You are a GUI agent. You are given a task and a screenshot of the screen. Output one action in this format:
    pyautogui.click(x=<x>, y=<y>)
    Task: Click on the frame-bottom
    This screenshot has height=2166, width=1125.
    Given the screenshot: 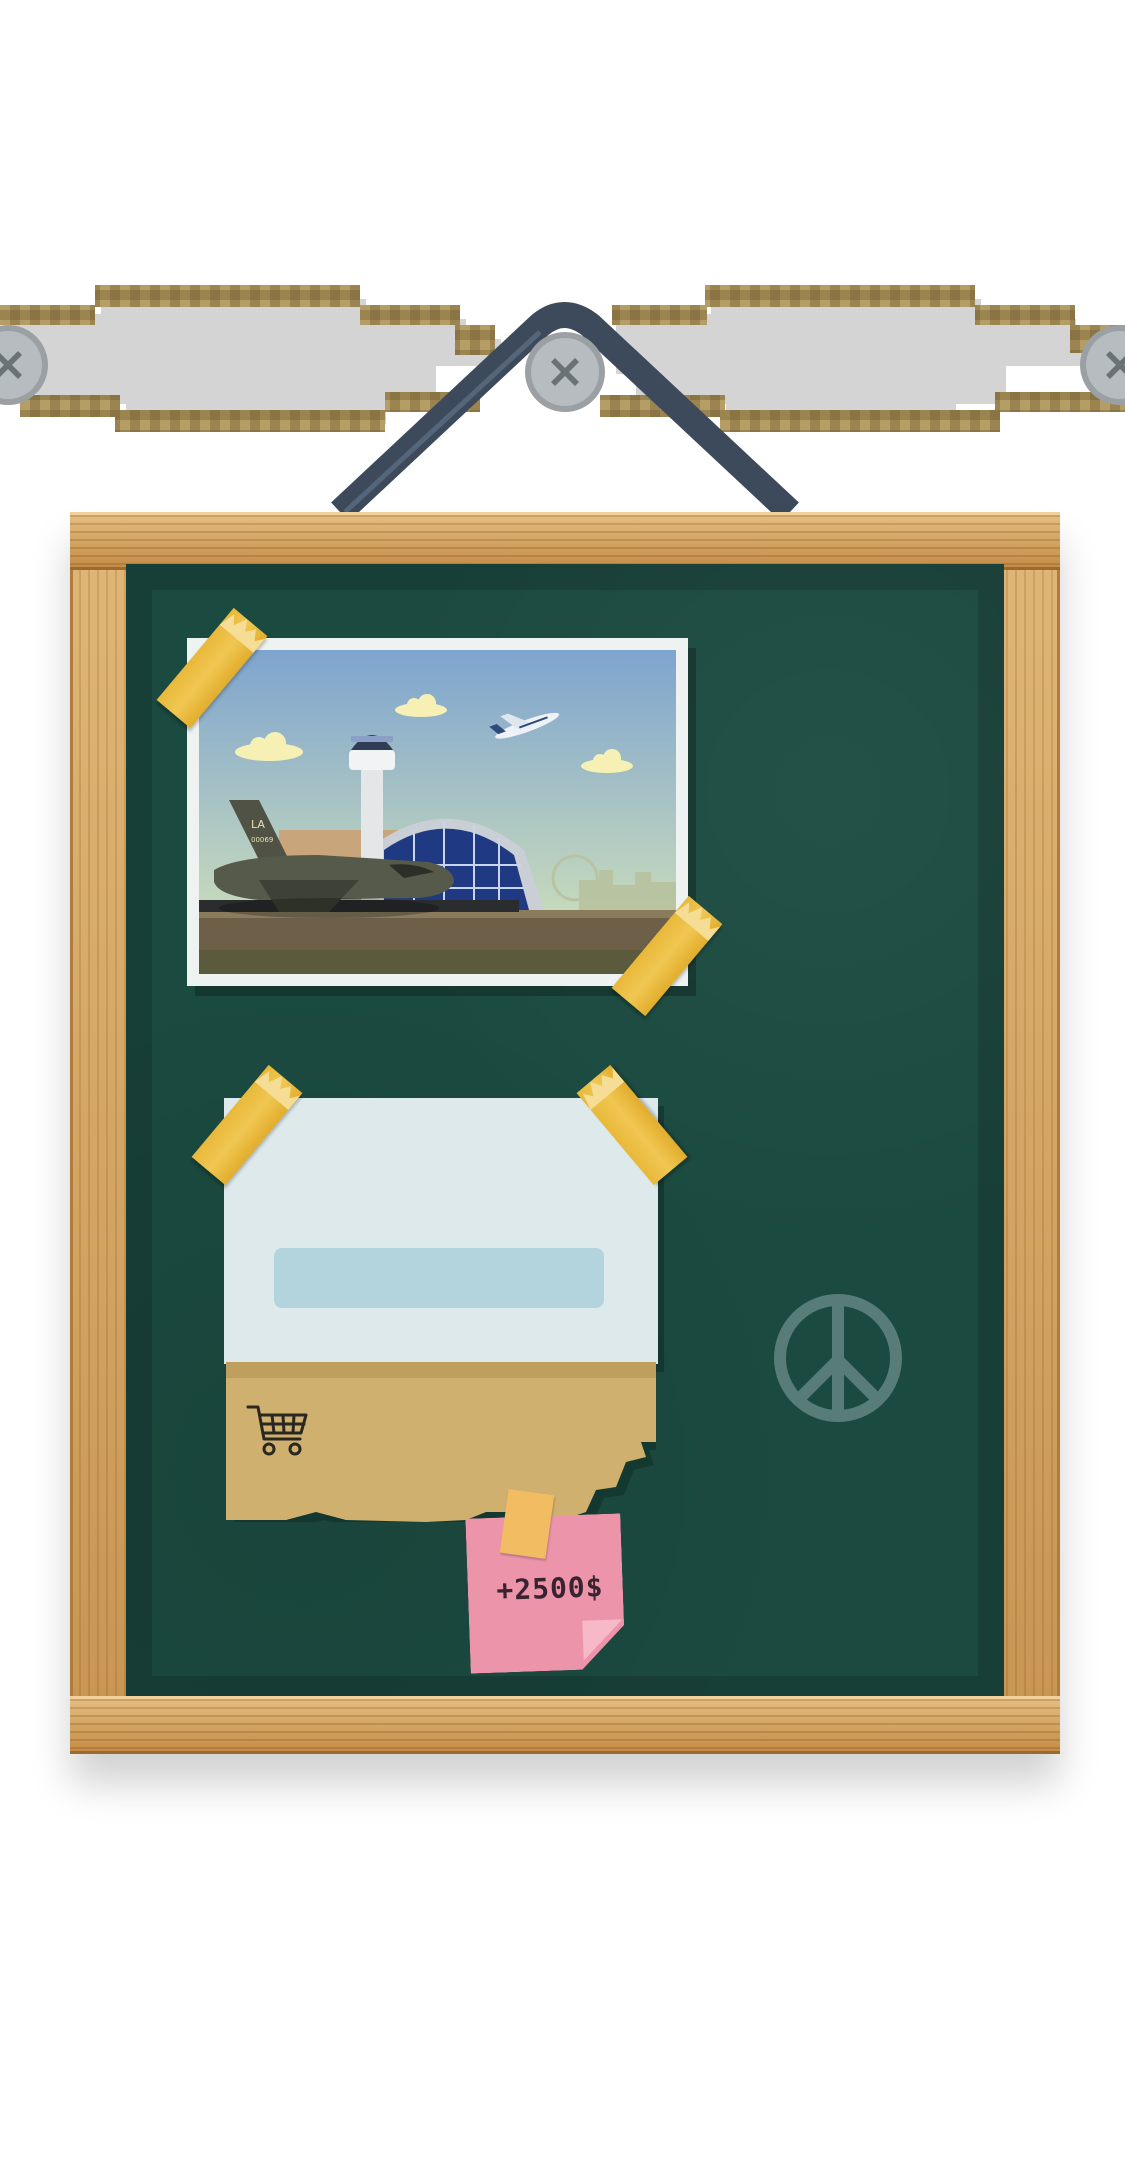 What is the action you would take?
    pyautogui.click(x=565, y=1725)
    